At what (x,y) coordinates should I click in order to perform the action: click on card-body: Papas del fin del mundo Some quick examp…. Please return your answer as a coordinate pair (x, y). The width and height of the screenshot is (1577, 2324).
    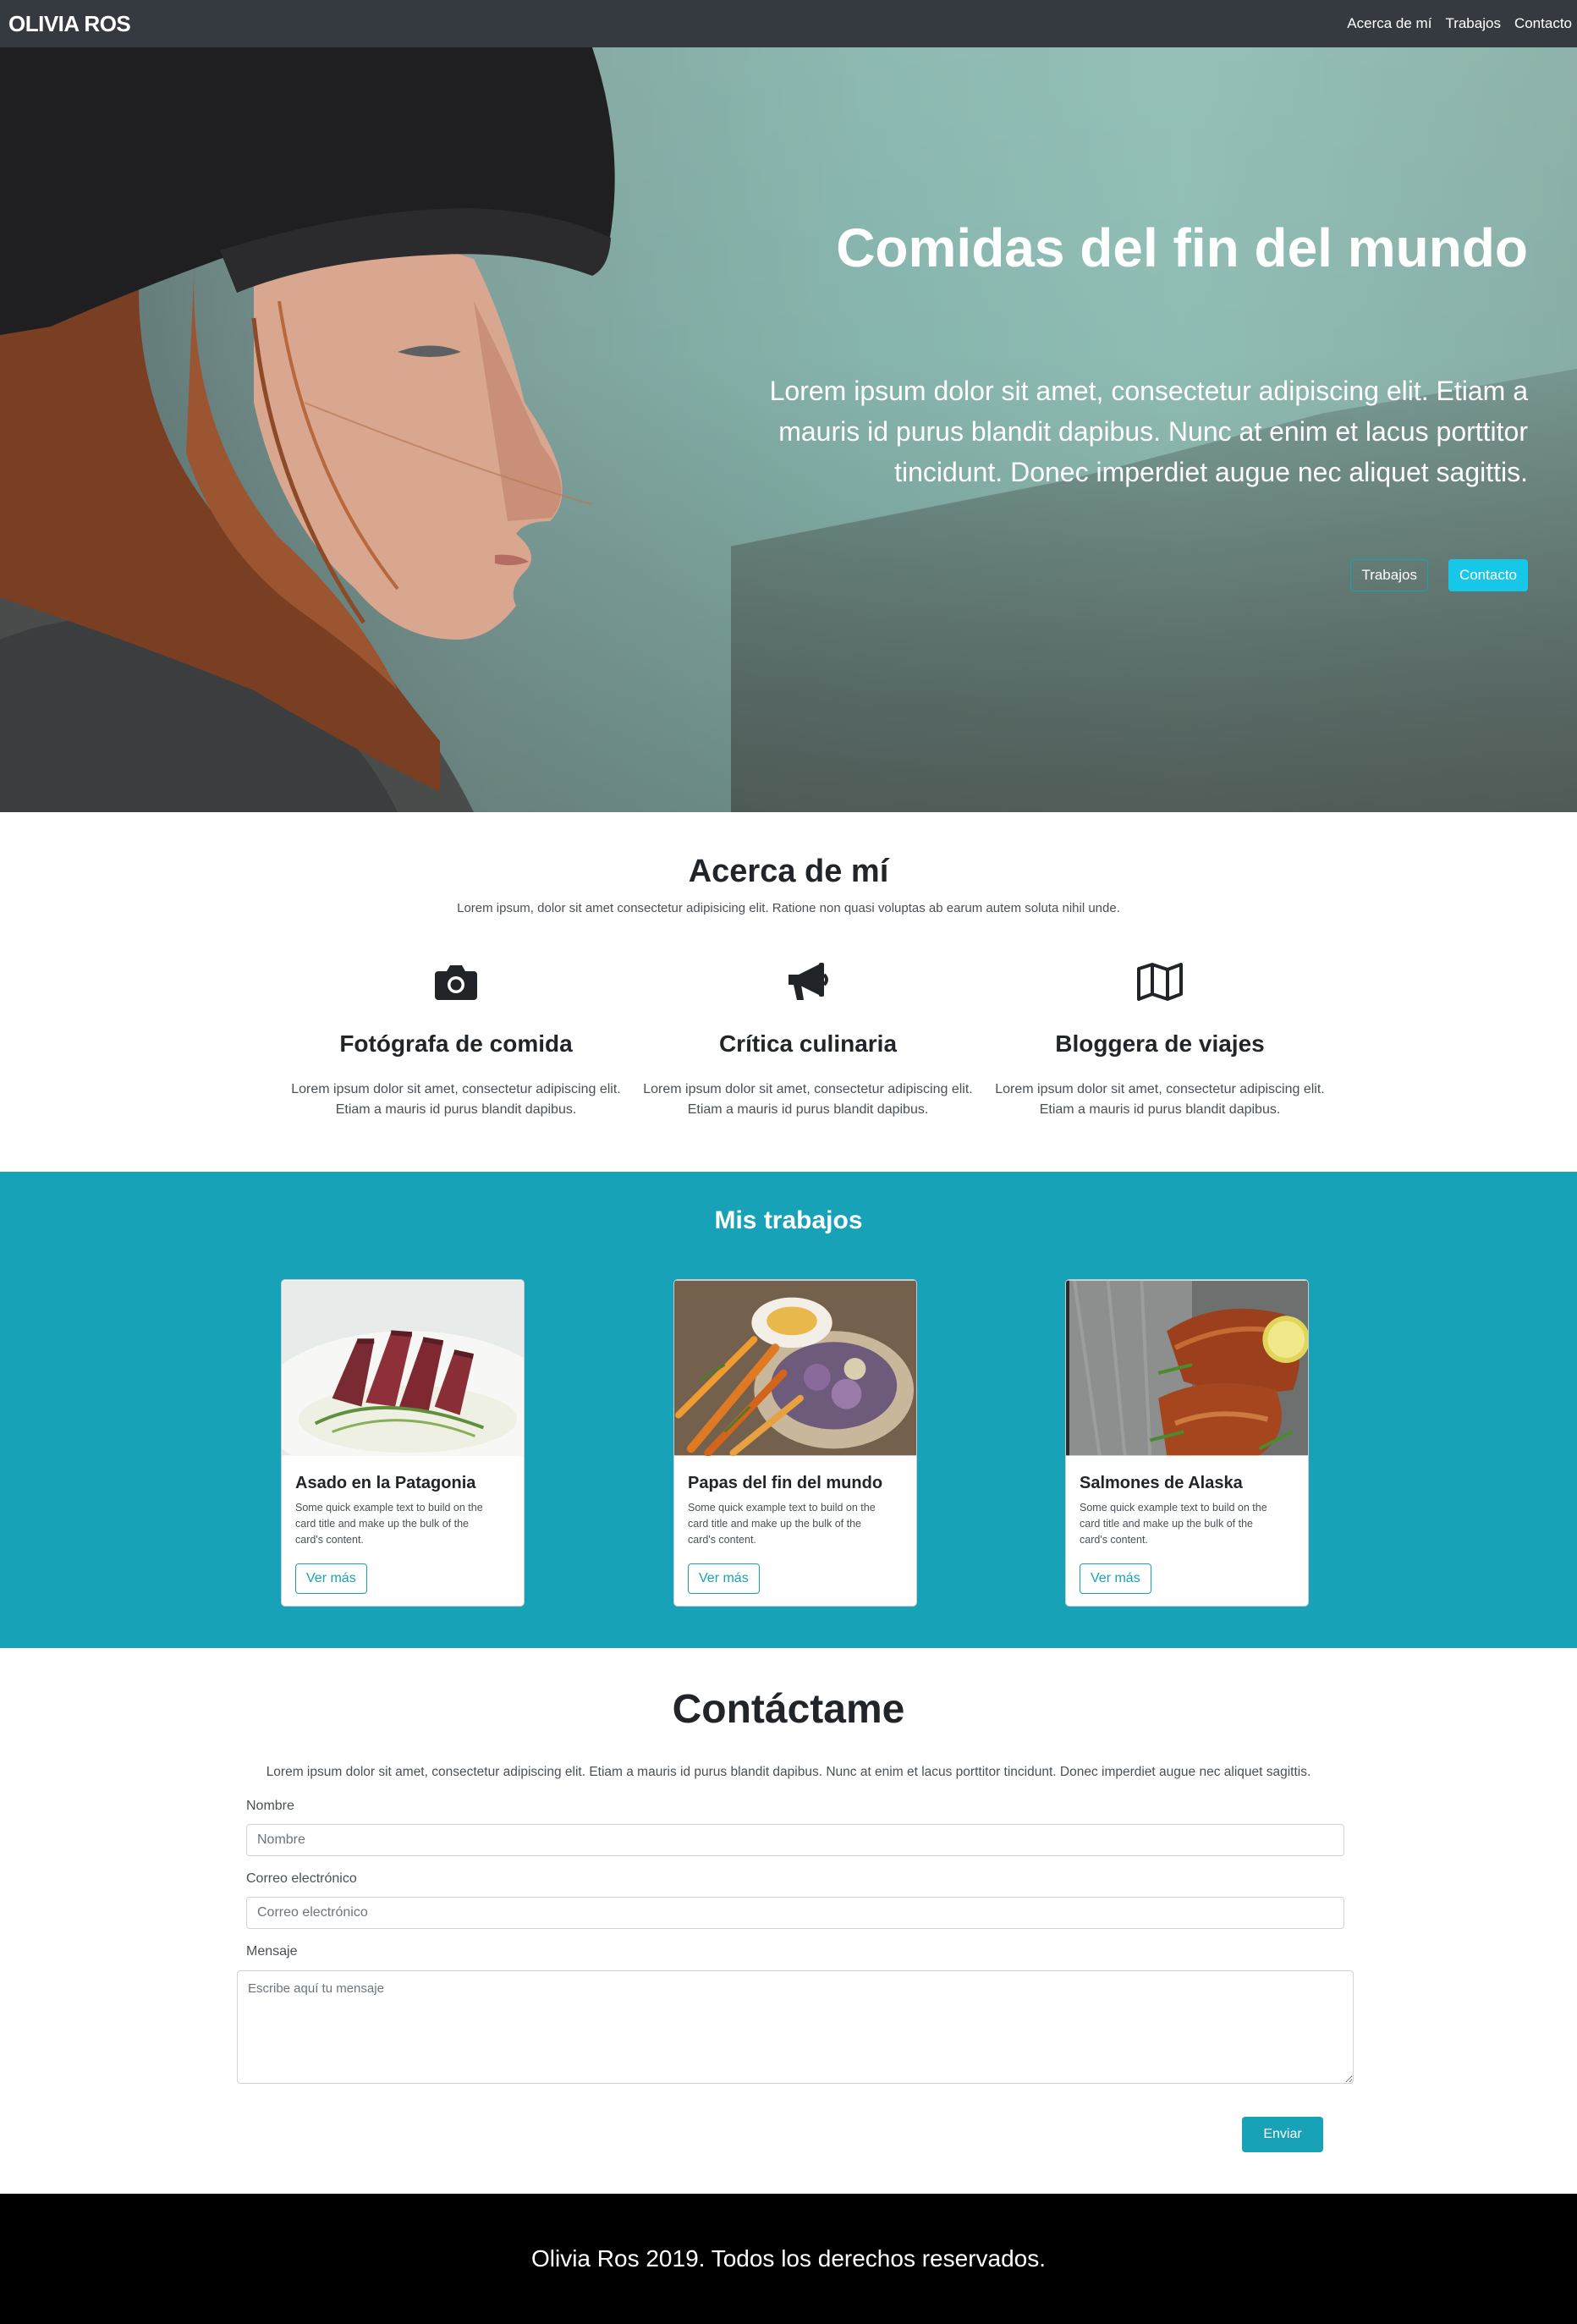
    Looking at the image, I should click on (795, 1533).